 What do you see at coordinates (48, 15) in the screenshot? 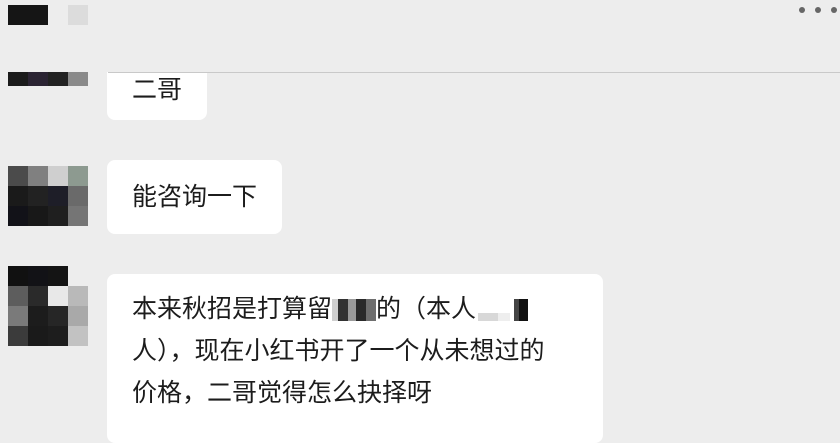
I see `contact-avatar-pixelated` at bounding box center [48, 15].